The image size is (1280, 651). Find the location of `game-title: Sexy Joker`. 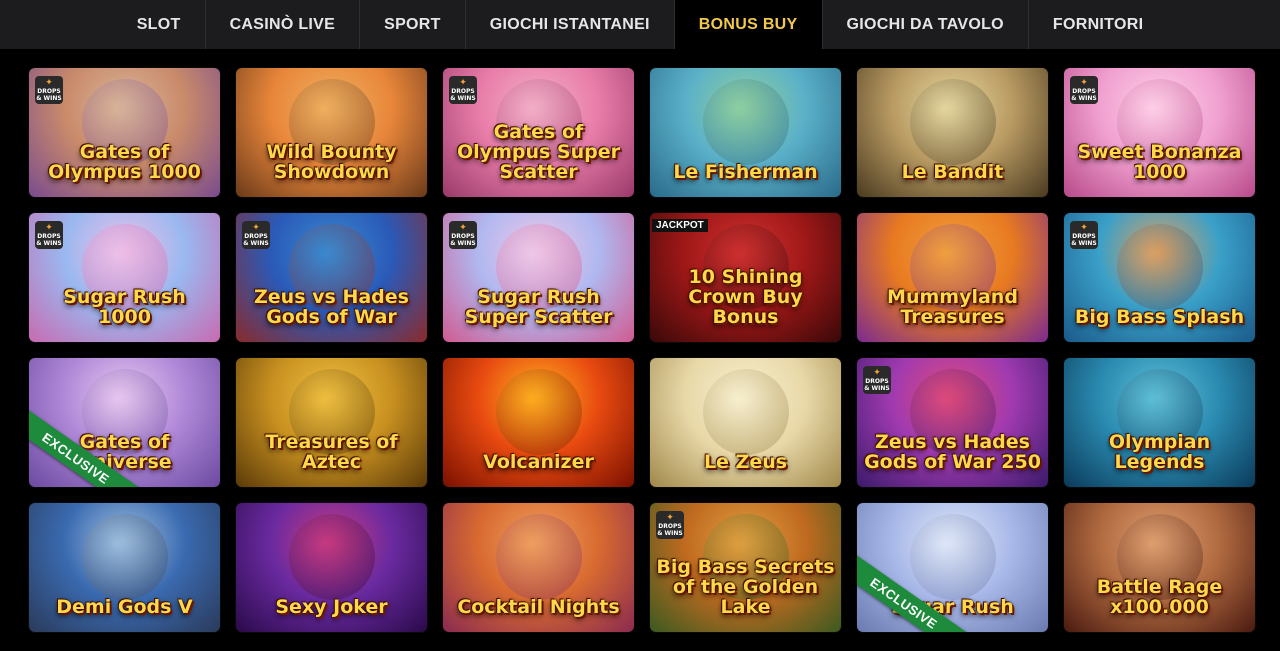

game-title: Sexy Joker is located at coordinates (331, 607).